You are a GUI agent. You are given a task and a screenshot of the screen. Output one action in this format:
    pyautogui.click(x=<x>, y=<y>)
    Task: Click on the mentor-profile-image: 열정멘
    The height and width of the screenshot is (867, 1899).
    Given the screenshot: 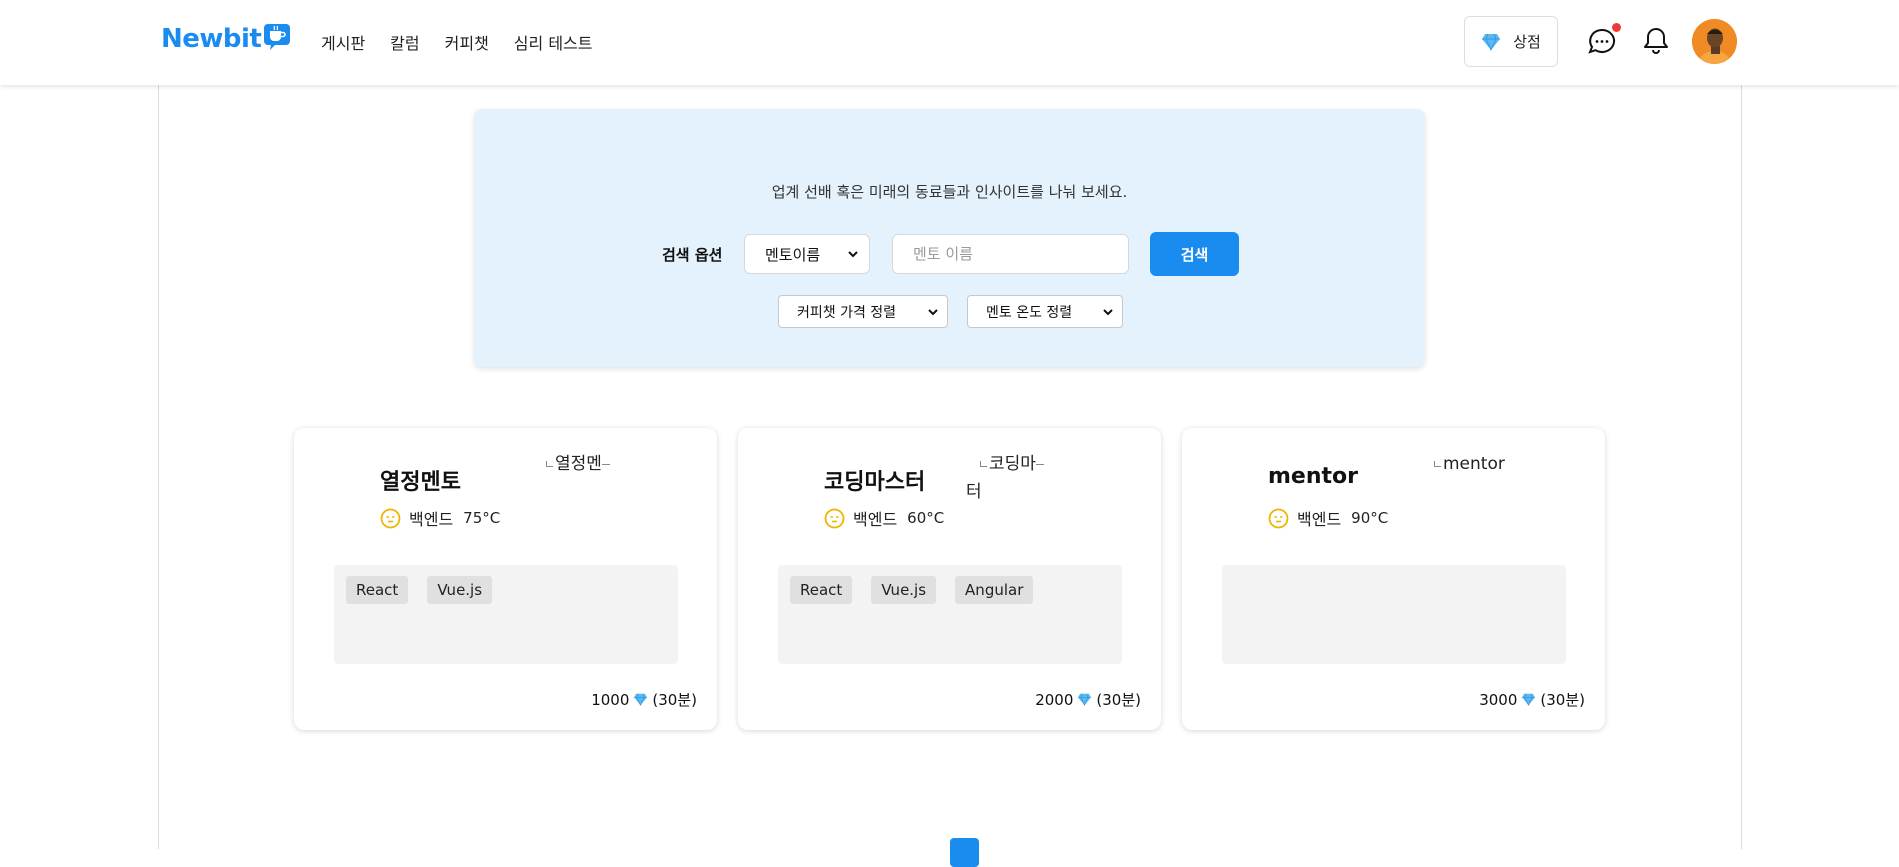 What is the action you would take?
    pyautogui.click(x=586, y=464)
    